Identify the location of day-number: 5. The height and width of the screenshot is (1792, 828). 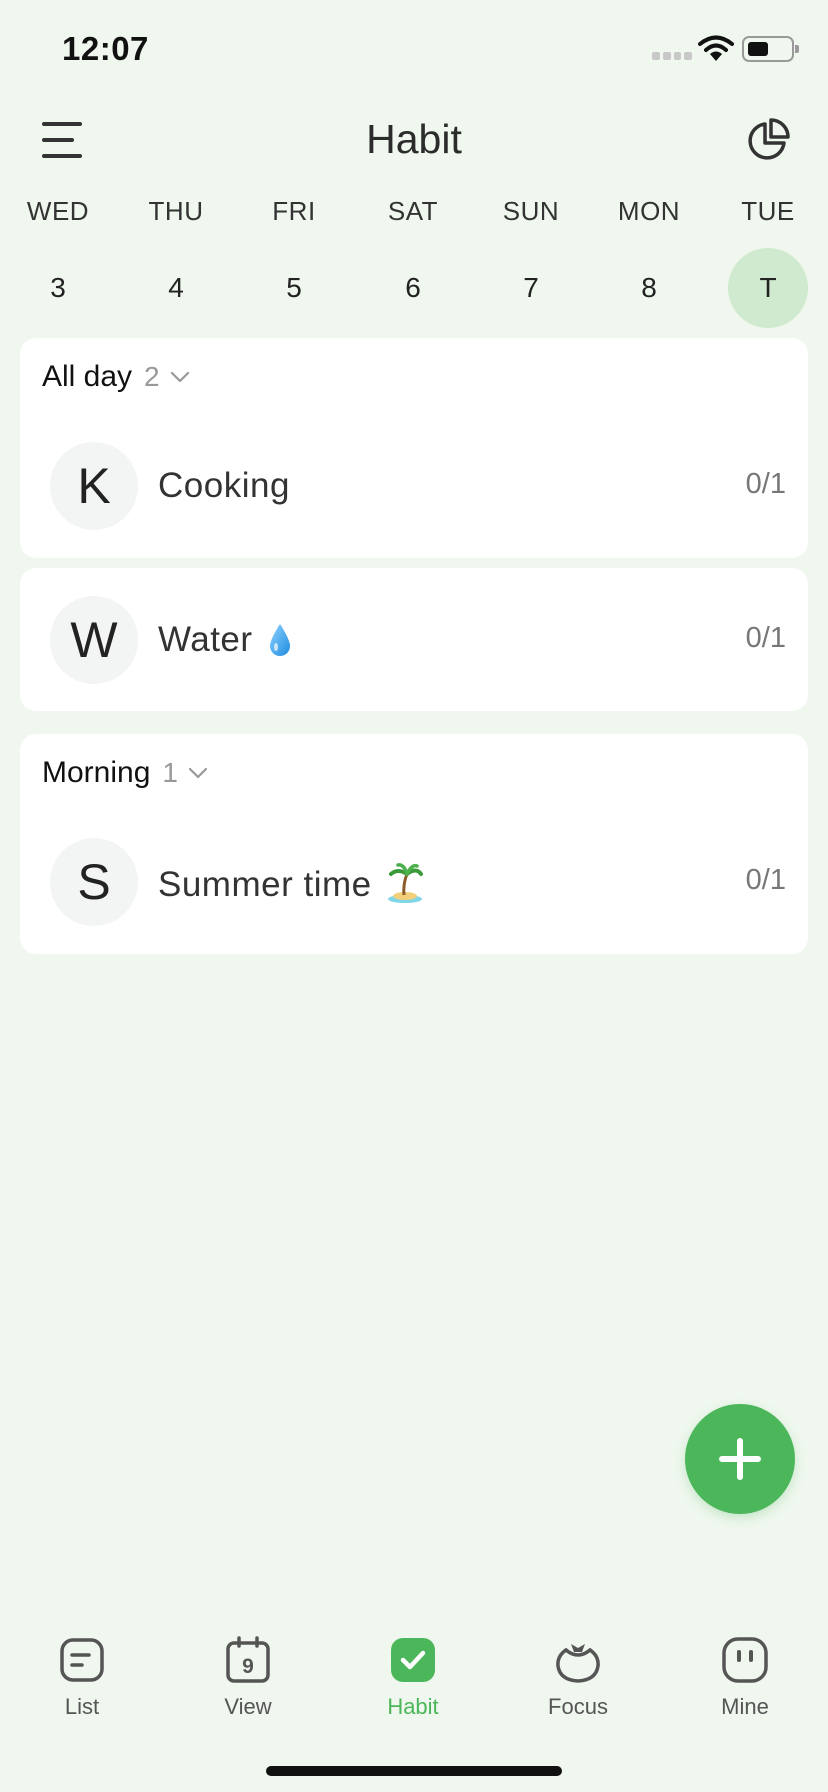
(294, 287).